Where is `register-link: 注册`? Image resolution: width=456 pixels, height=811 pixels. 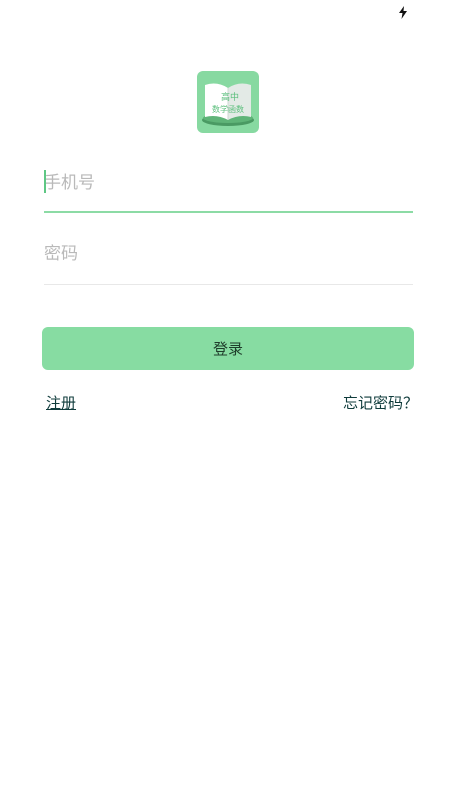 register-link: 注册 is located at coordinates (61, 402).